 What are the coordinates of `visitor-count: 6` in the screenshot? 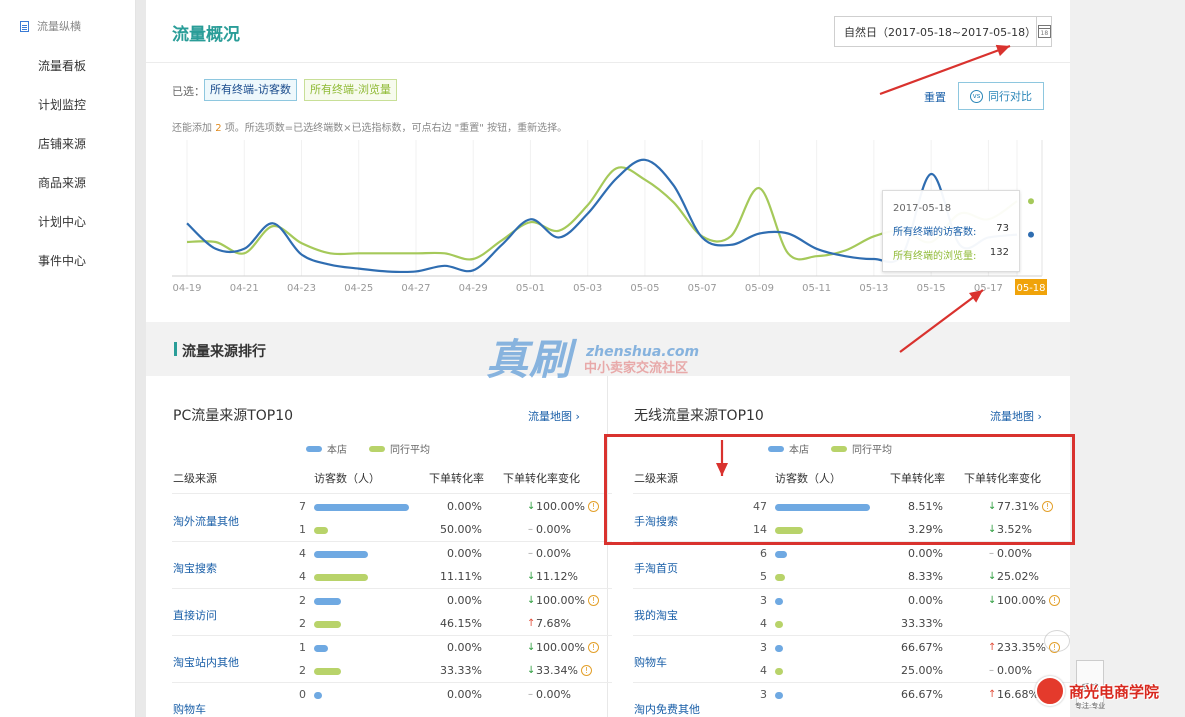 It's located at (763, 553).